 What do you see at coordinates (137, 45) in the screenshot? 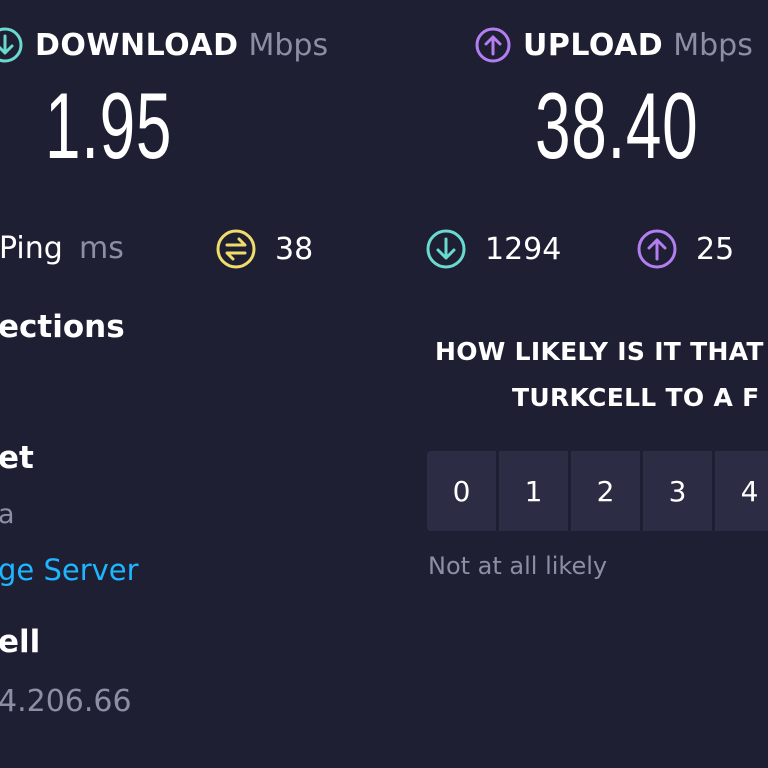
I see `download-label: DOWNLOAD` at bounding box center [137, 45].